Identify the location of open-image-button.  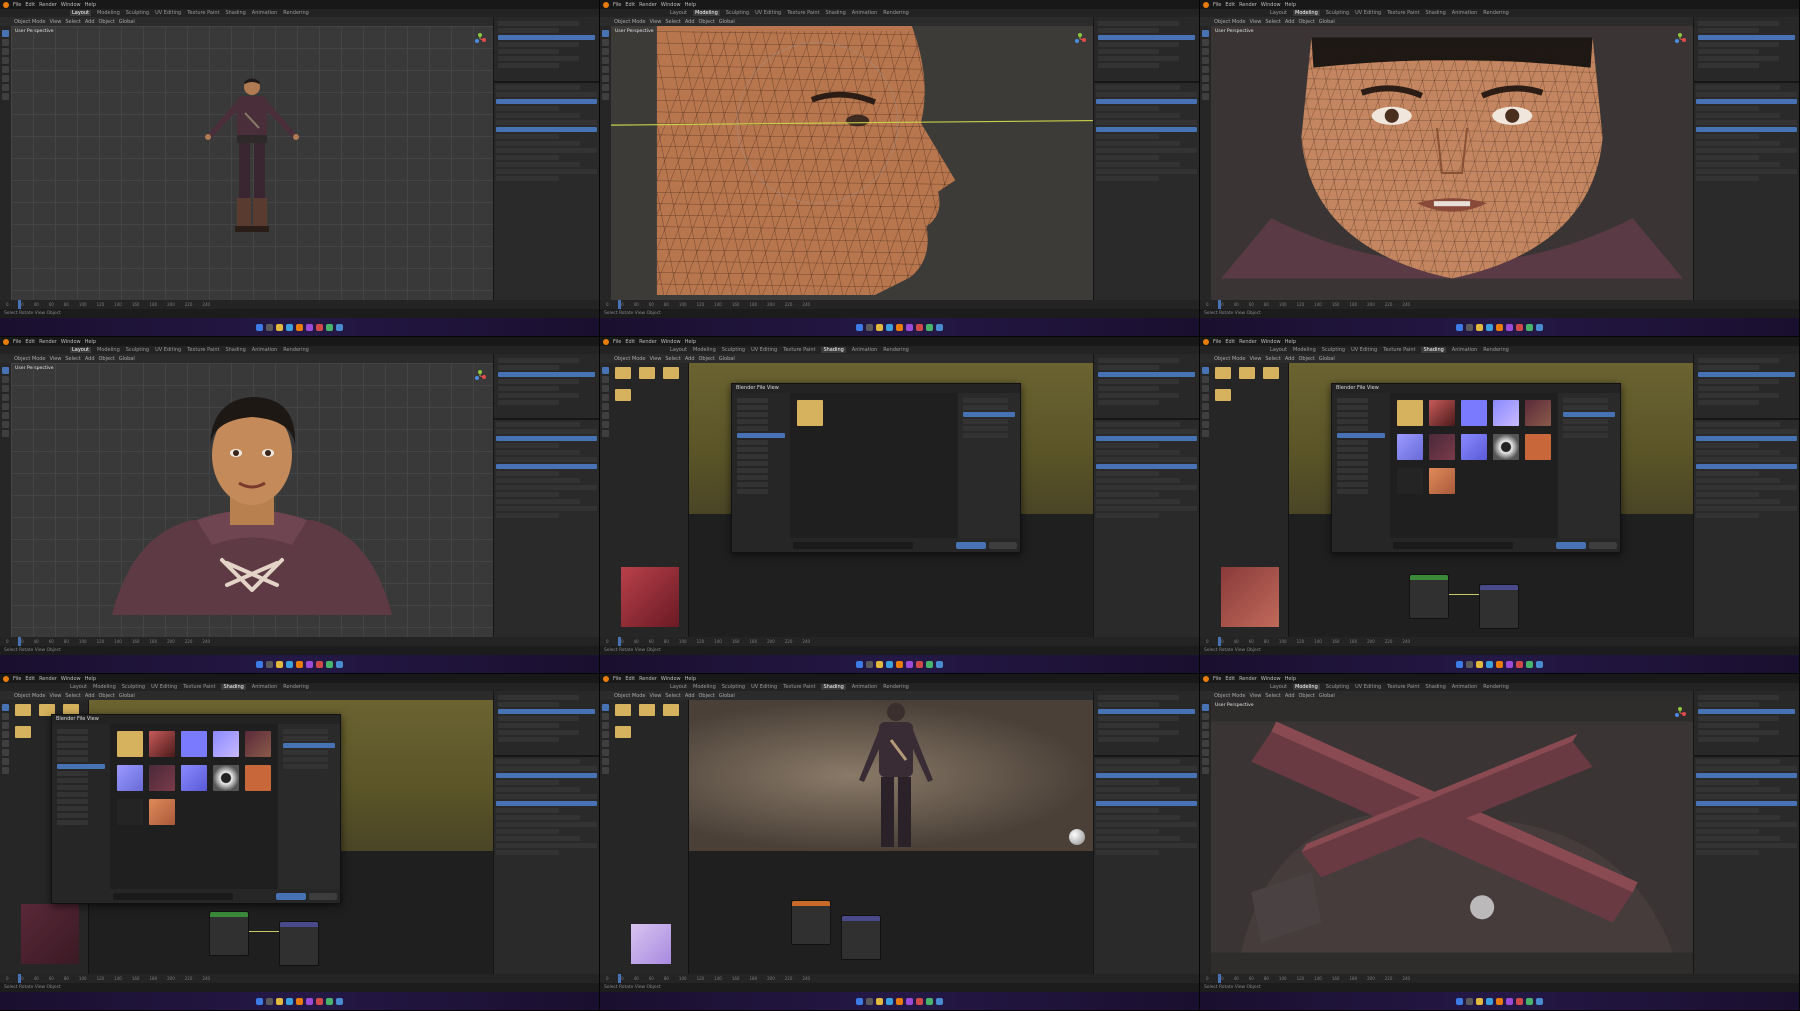
(291, 896).